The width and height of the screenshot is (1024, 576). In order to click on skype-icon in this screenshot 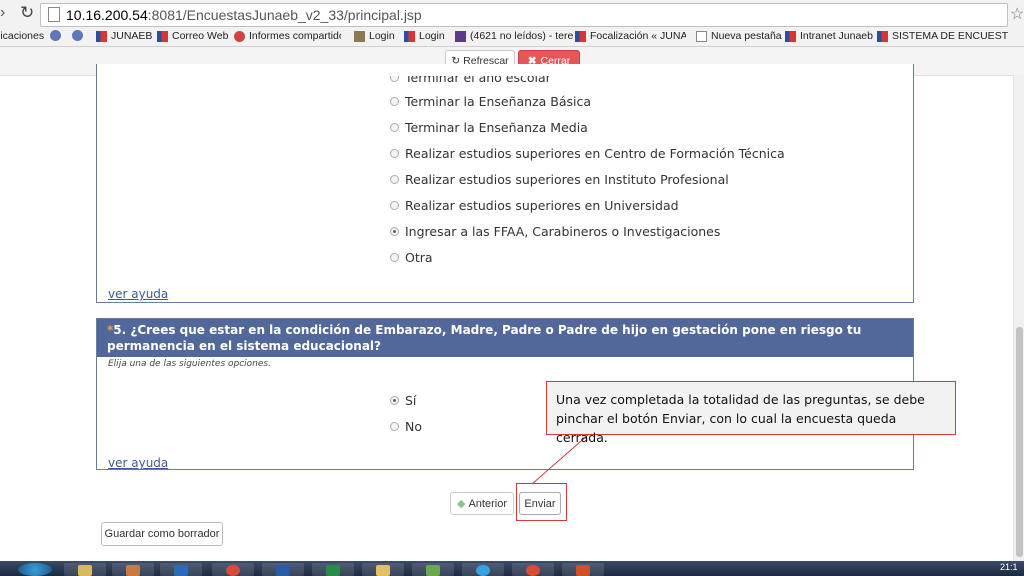, I will do `click(483, 570)`.